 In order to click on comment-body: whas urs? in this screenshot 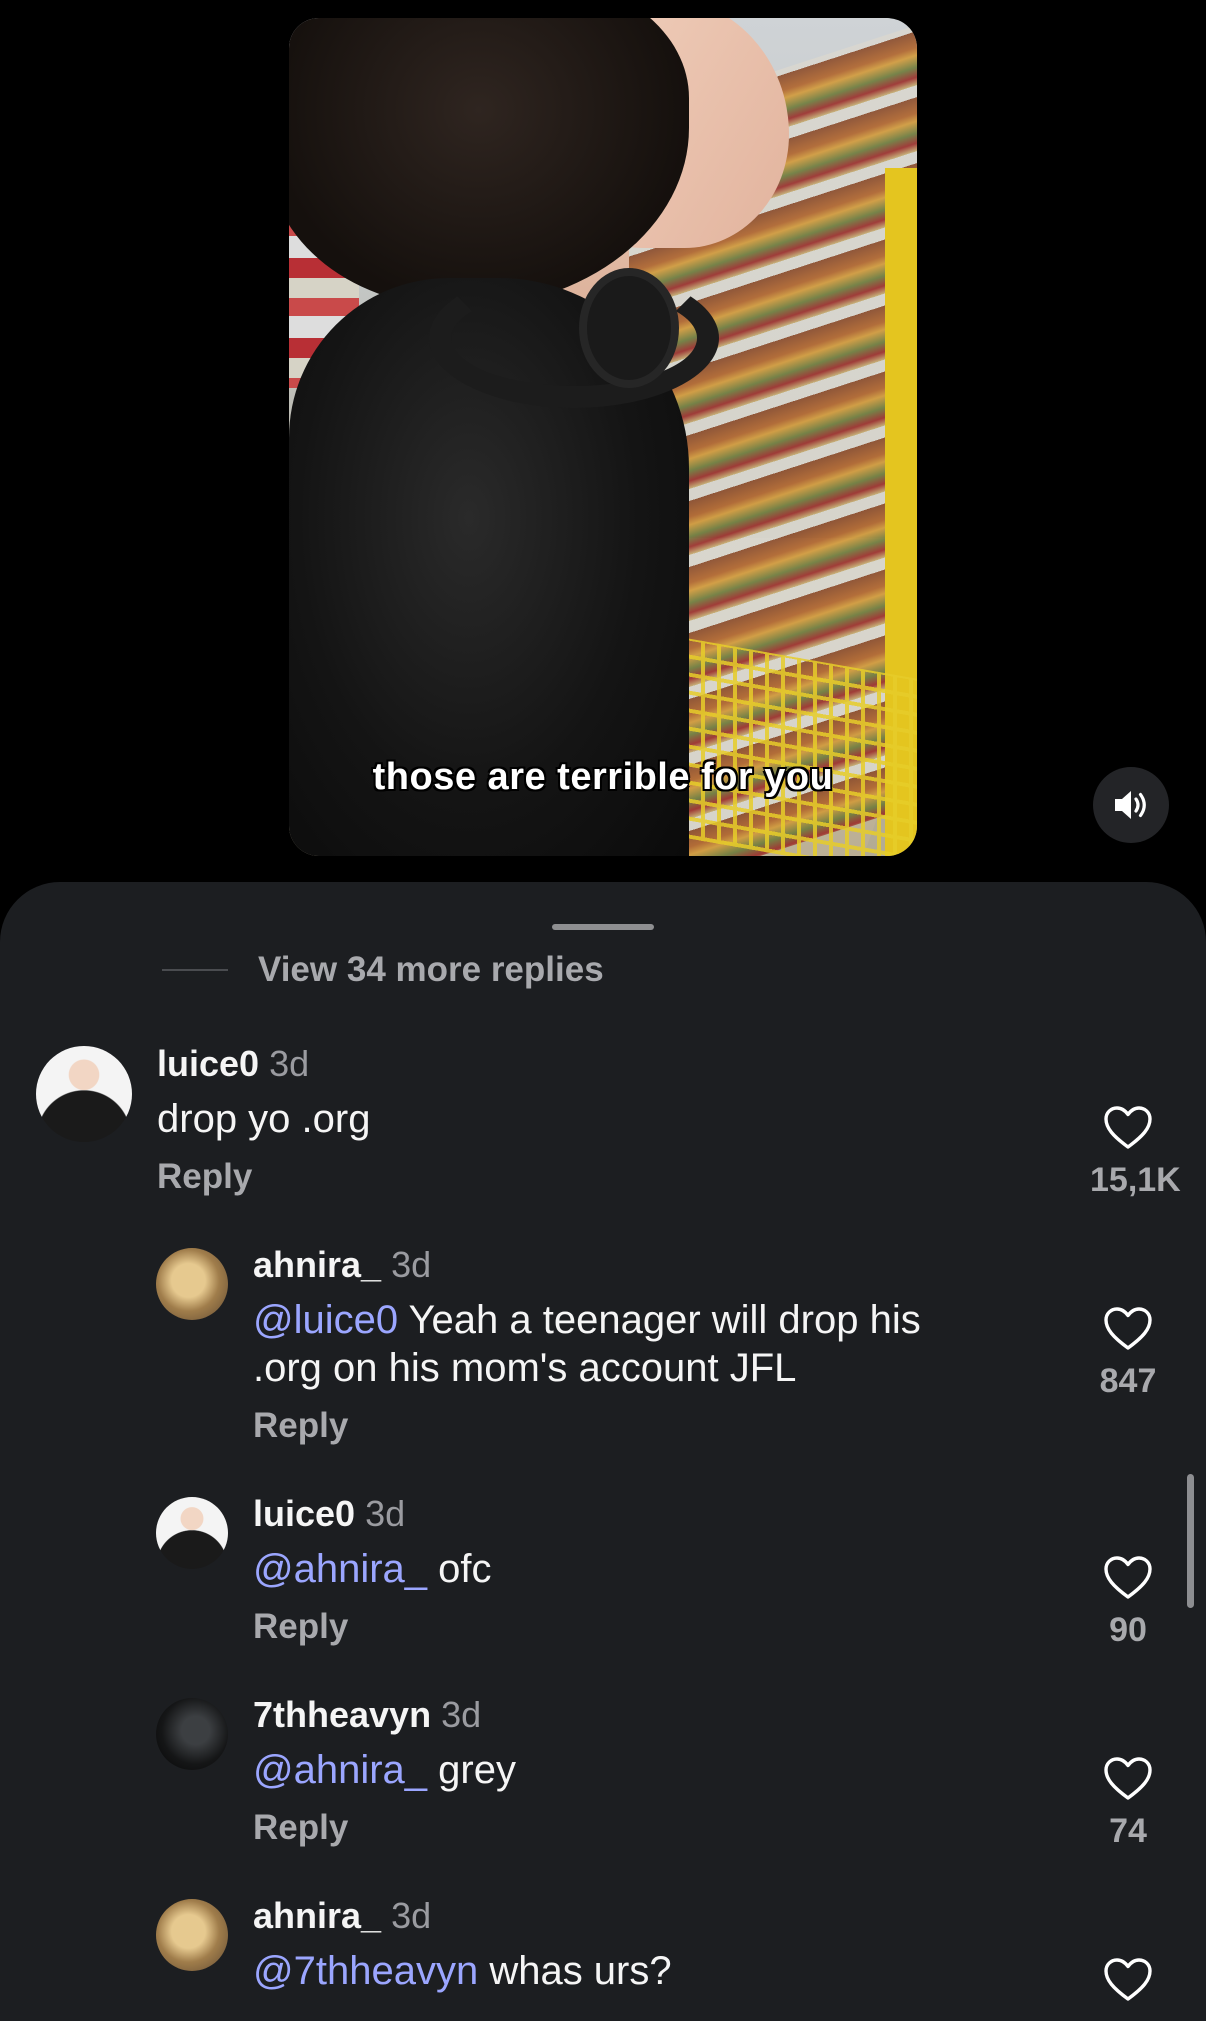, I will do `click(575, 1971)`.